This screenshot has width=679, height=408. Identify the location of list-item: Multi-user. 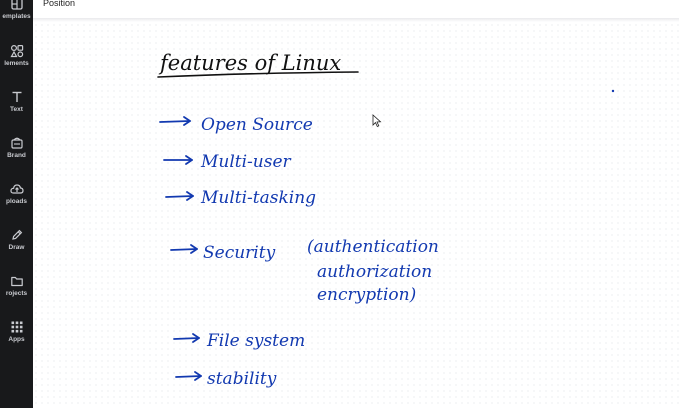
(246, 162).